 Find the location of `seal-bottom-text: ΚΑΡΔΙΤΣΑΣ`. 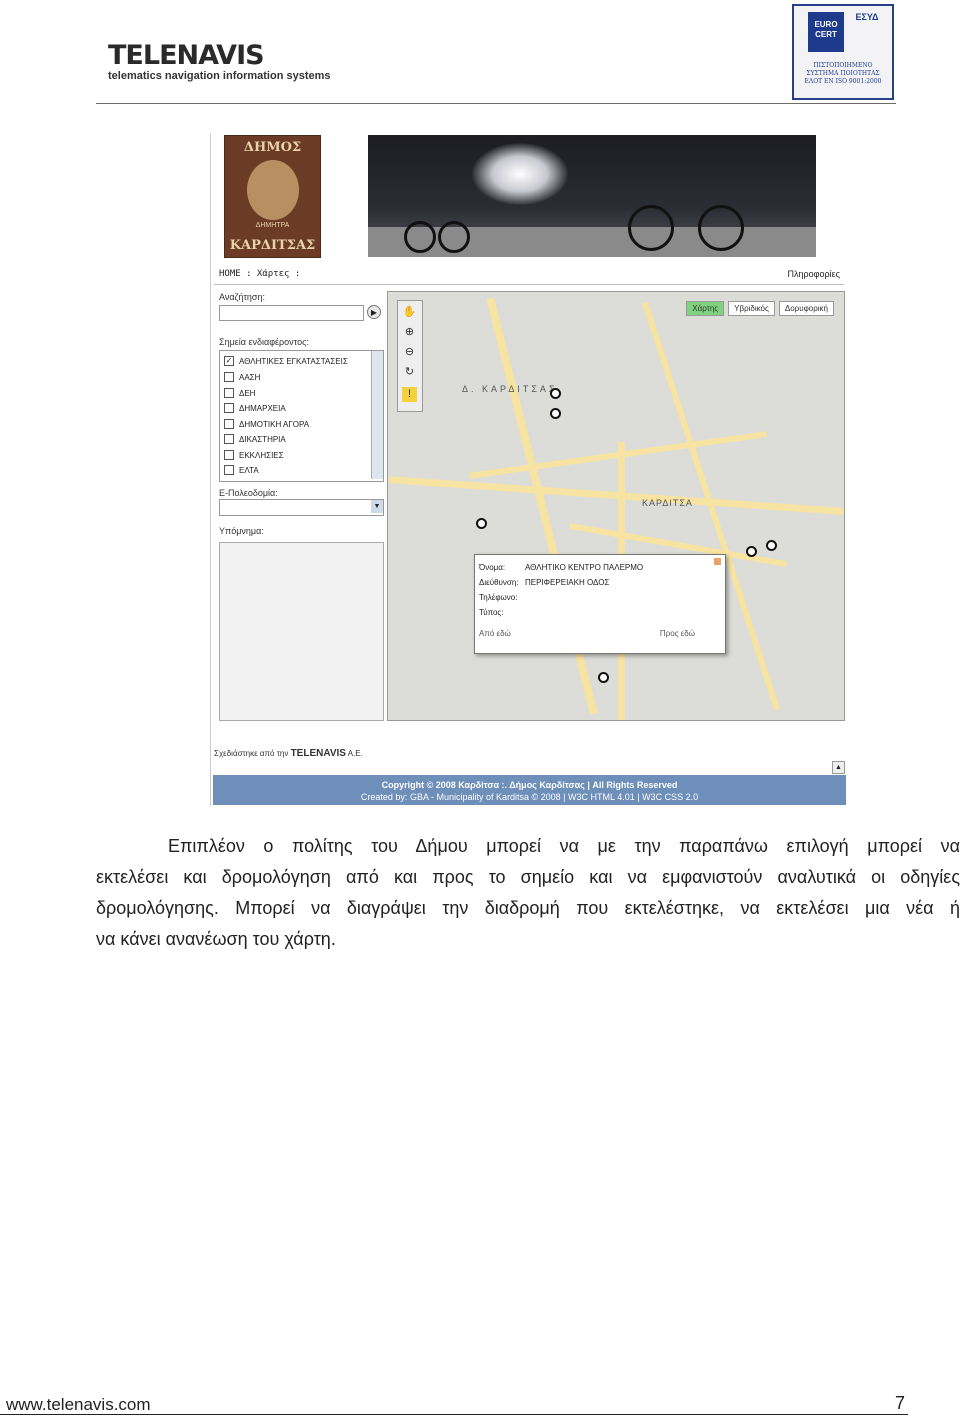

seal-bottom-text: ΚΑΡΔΙΤΣΑΣ is located at coordinates (272, 245).